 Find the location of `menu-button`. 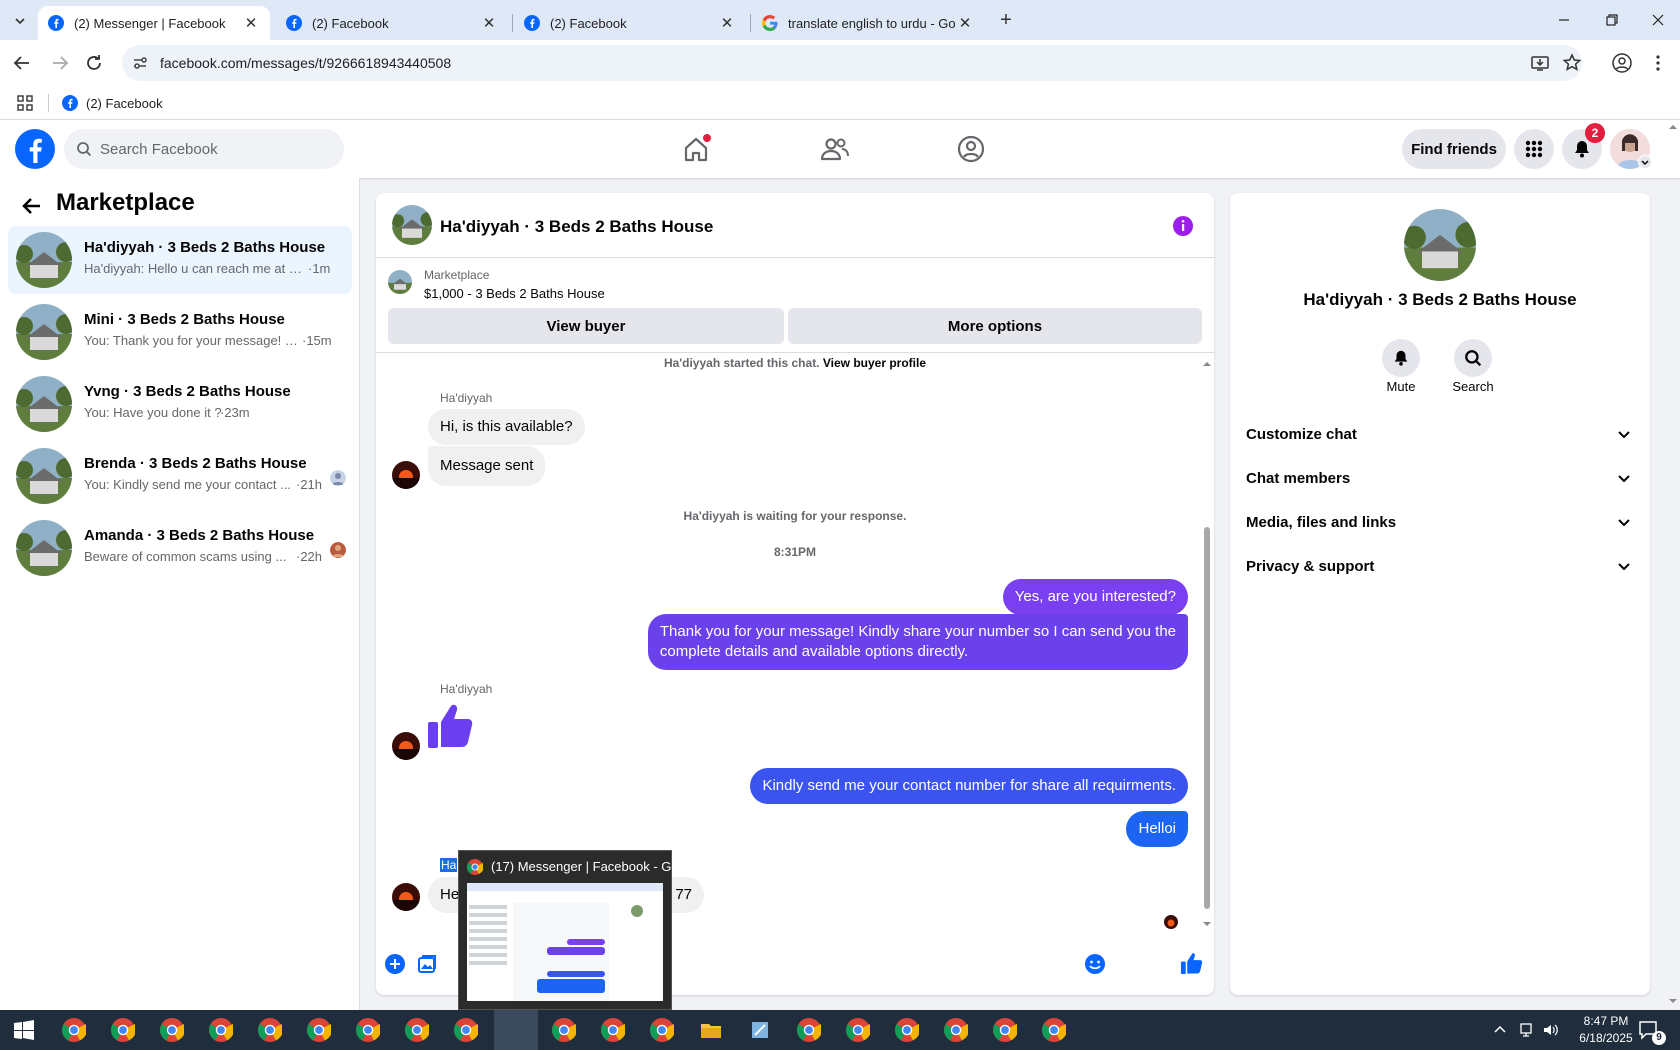

menu-button is located at coordinates (1534, 149).